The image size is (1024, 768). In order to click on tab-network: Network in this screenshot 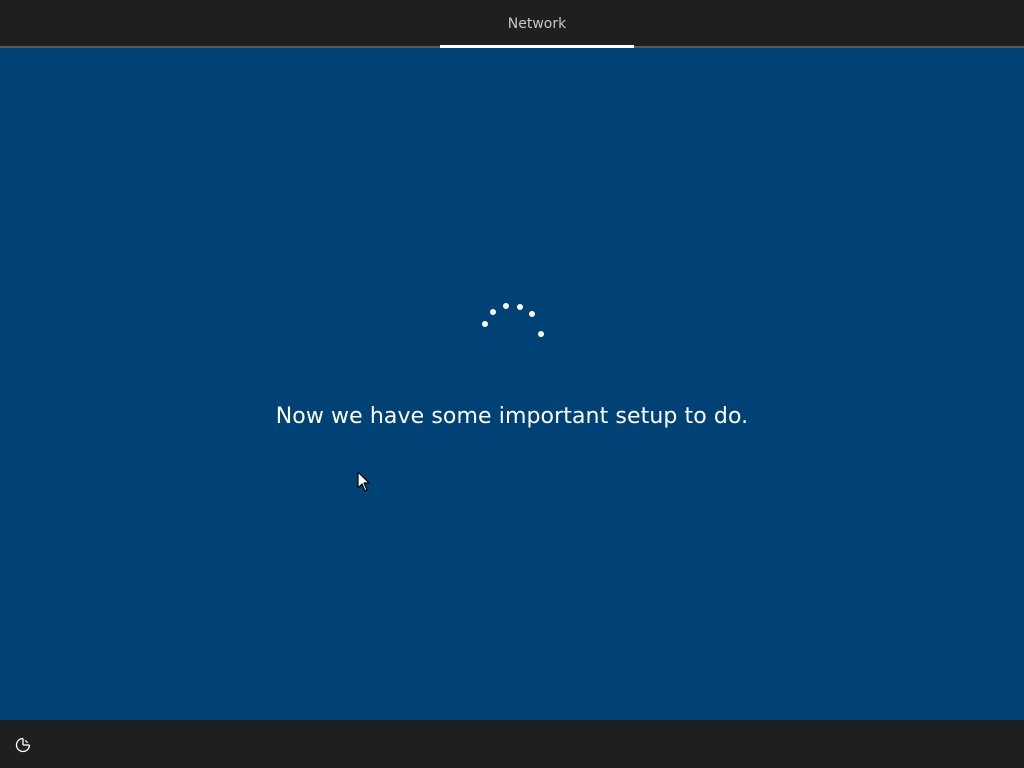, I will do `click(537, 24)`.